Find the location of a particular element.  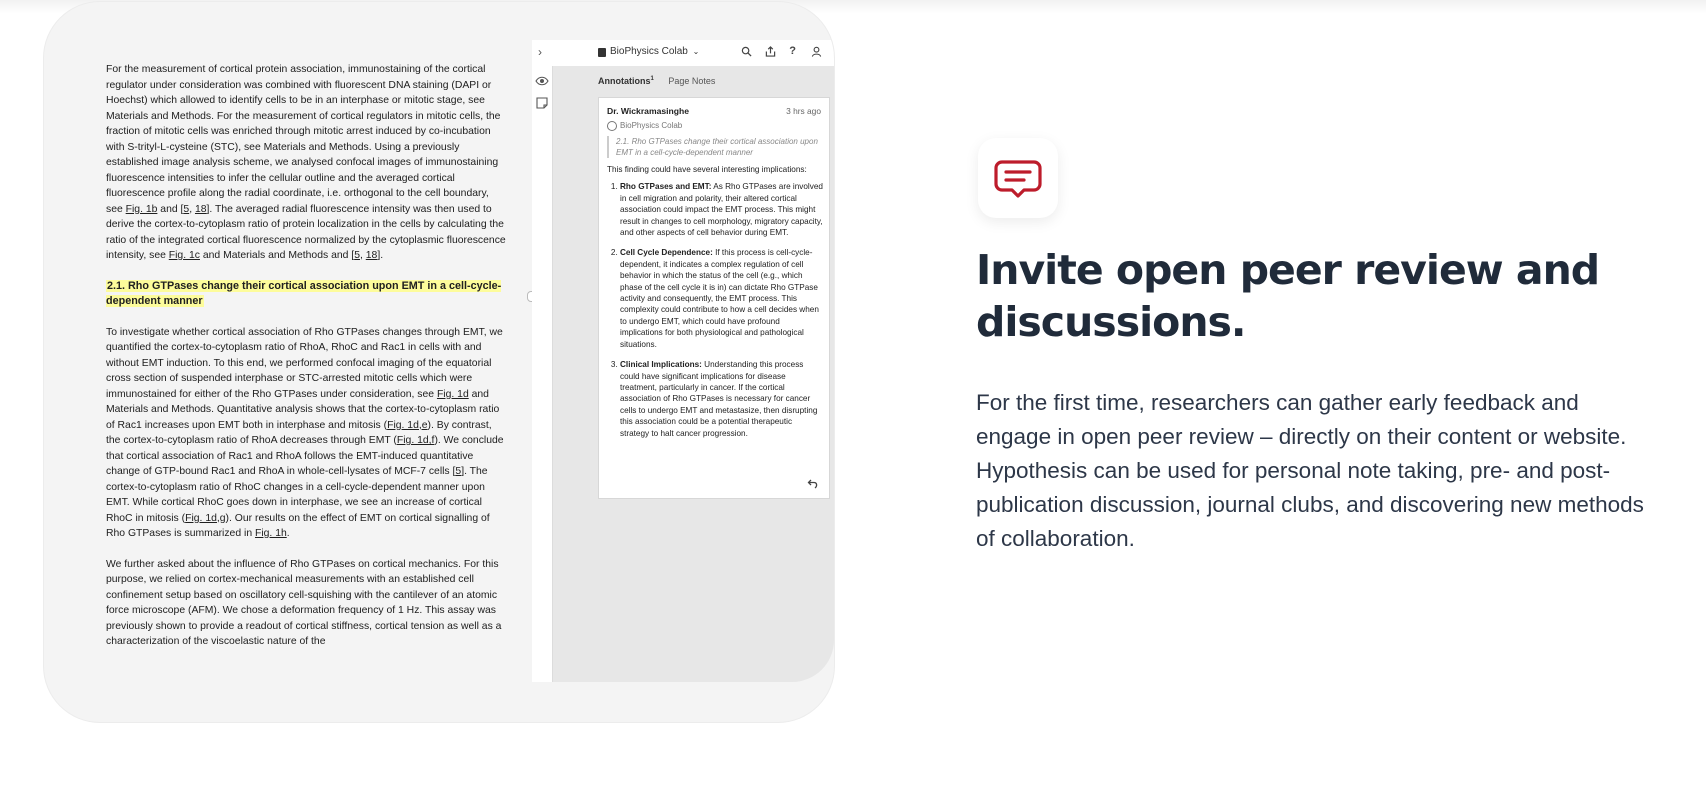

tab-count: 1 is located at coordinates (652, 79).